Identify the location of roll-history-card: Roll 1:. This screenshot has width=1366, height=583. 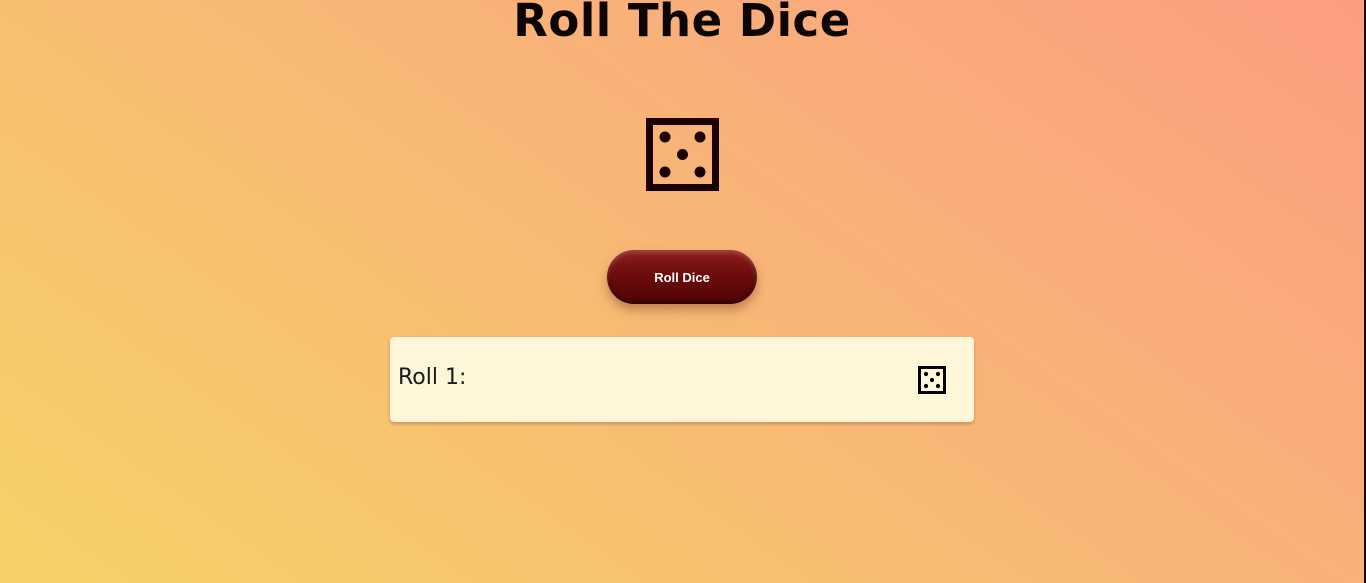
(682, 379).